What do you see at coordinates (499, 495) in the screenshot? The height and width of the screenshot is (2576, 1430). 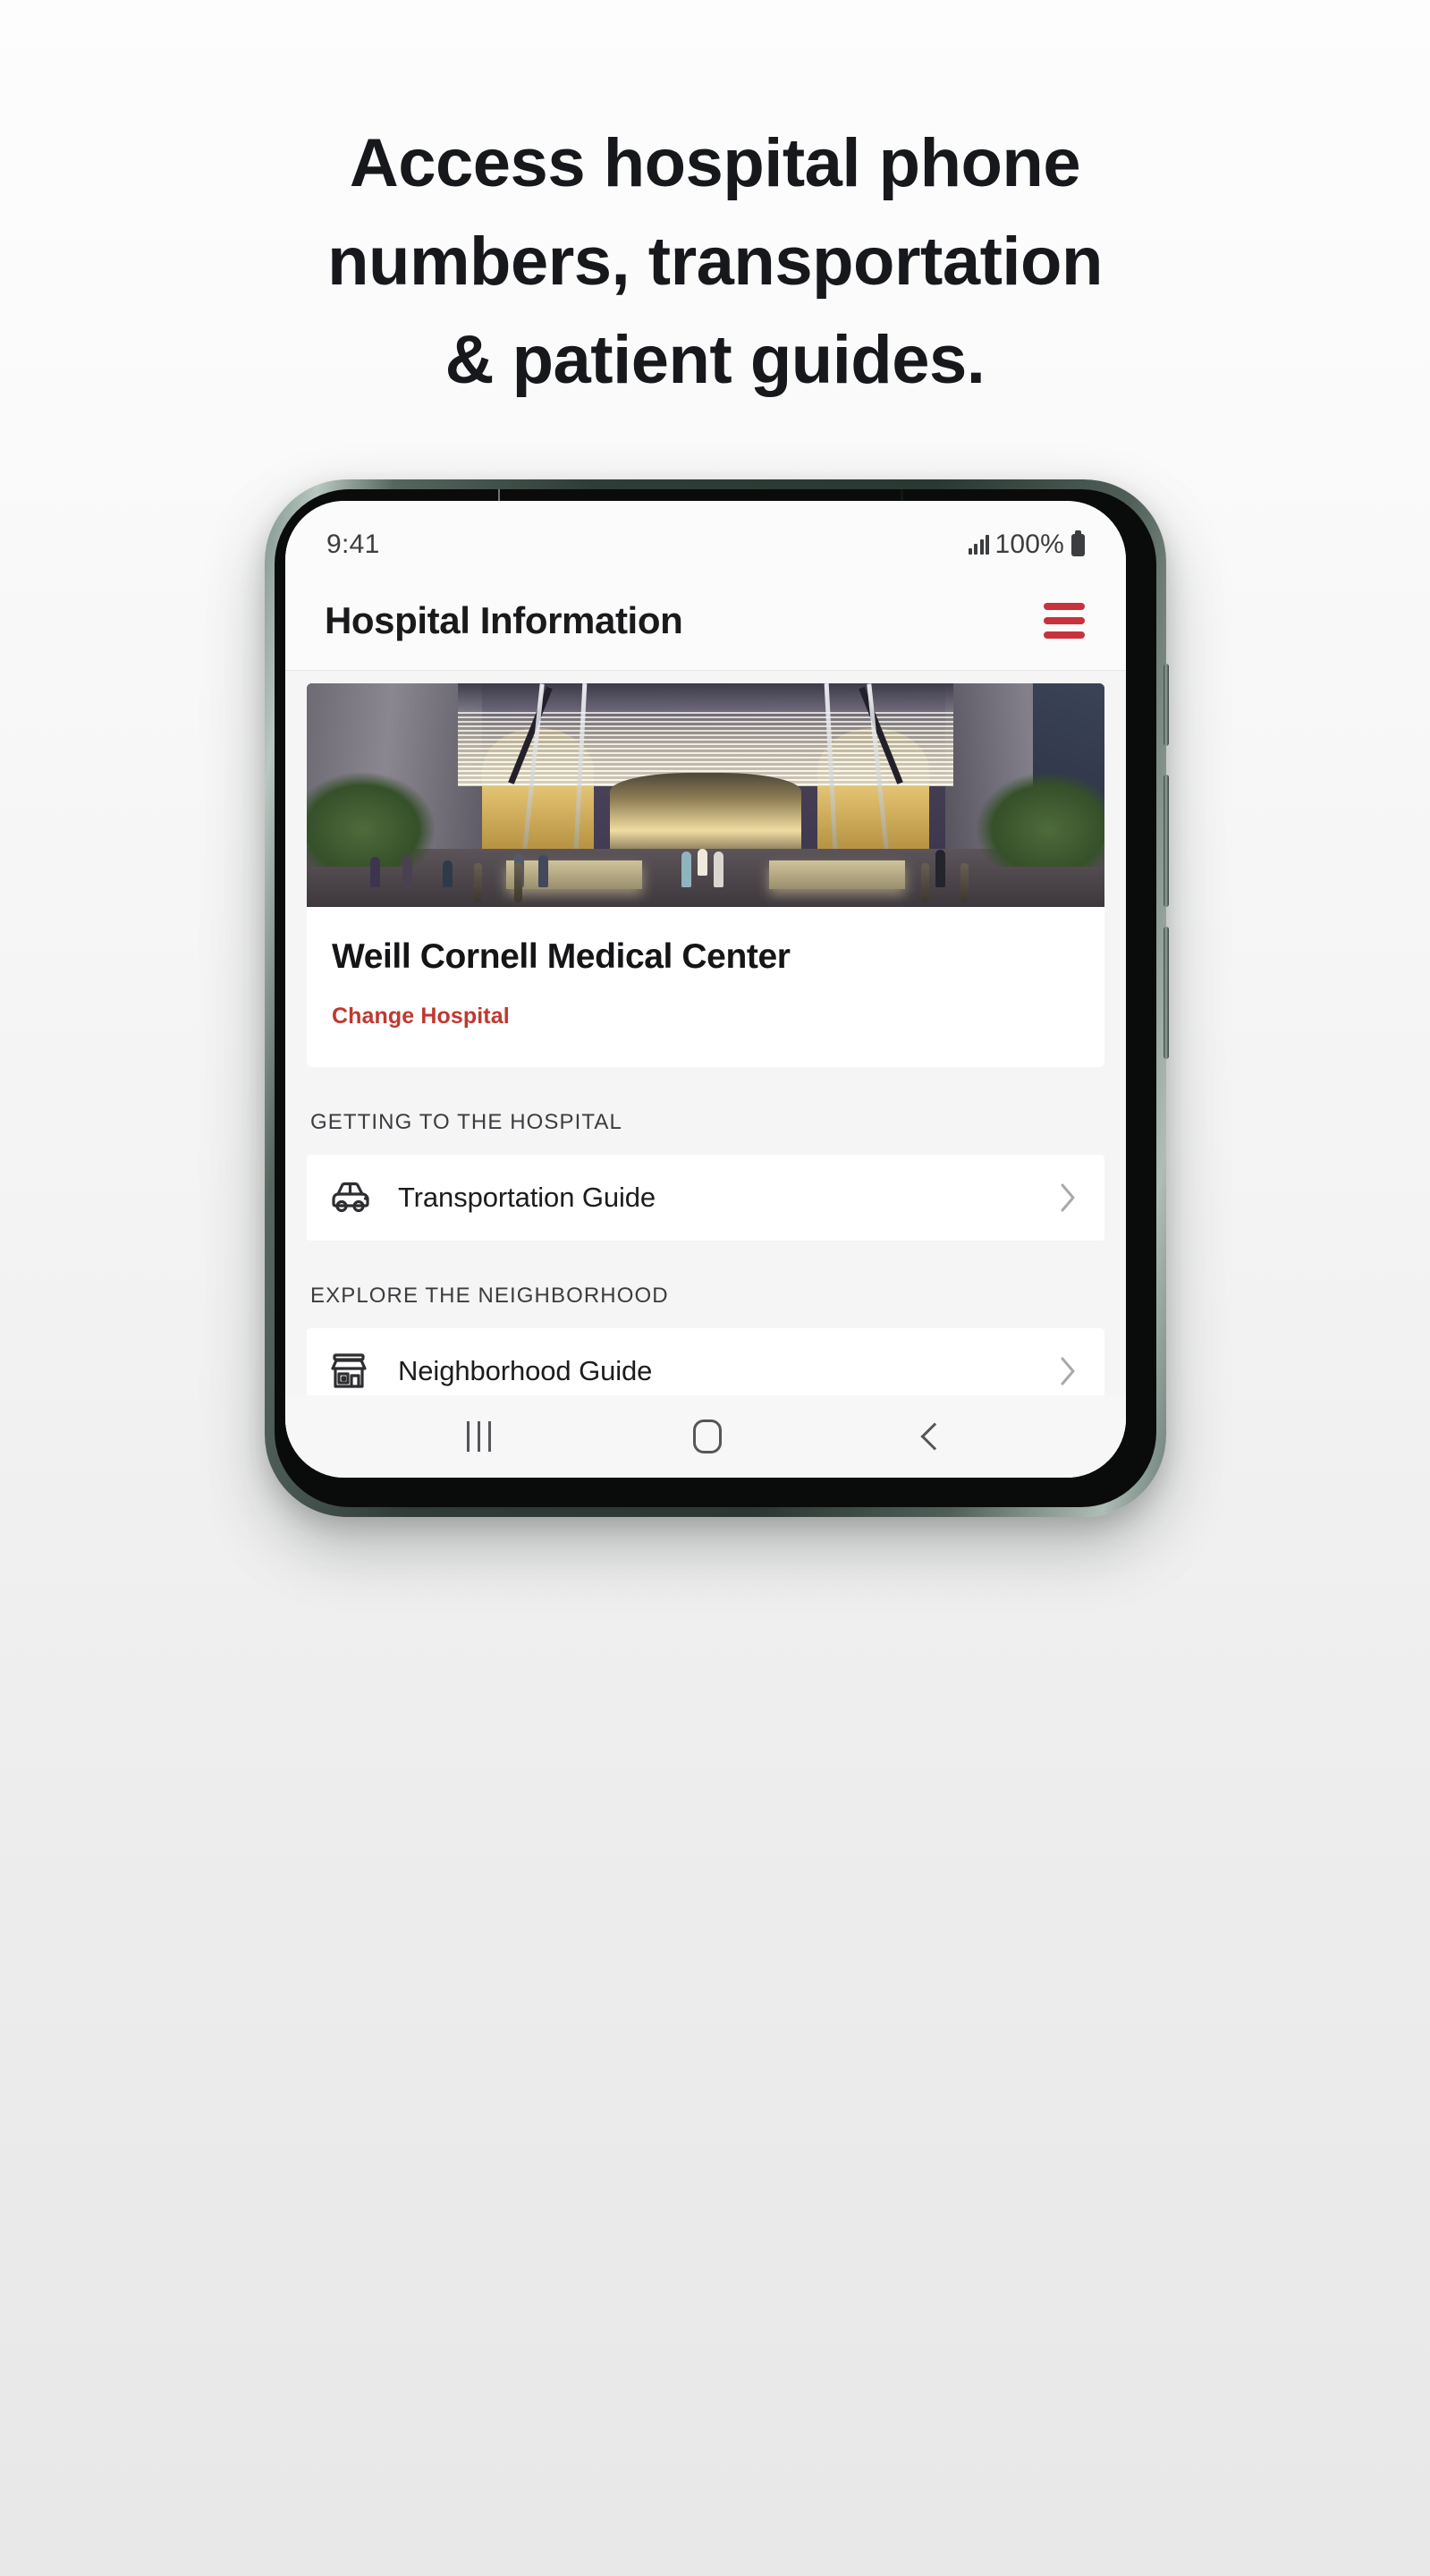 I see `antenna-seam-left` at bounding box center [499, 495].